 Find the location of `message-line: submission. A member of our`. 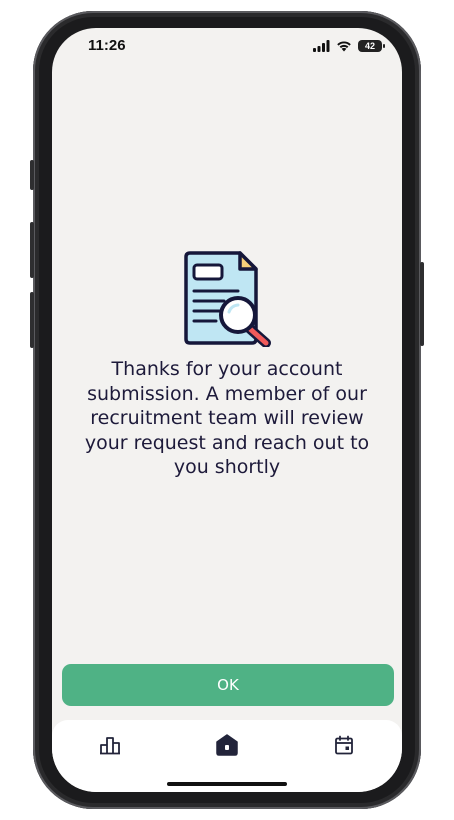

message-line: submission. A member of our is located at coordinates (227, 393).